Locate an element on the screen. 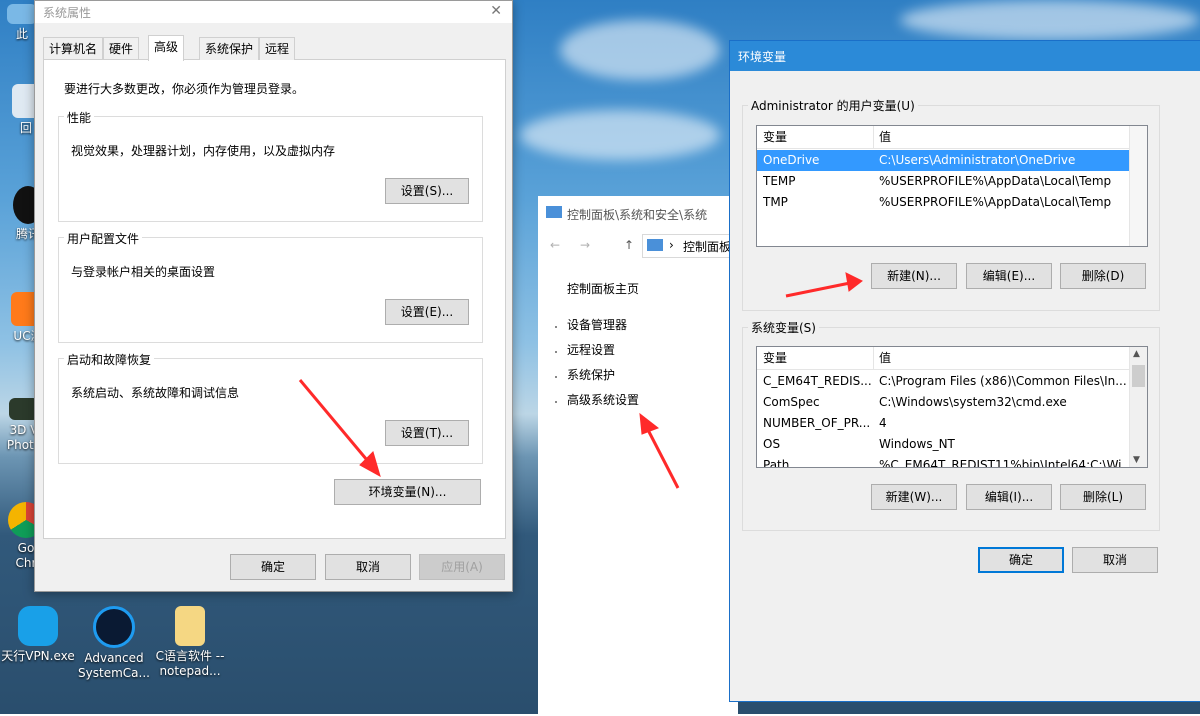  arrow-to-env-button is located at coordinates (336, 423).